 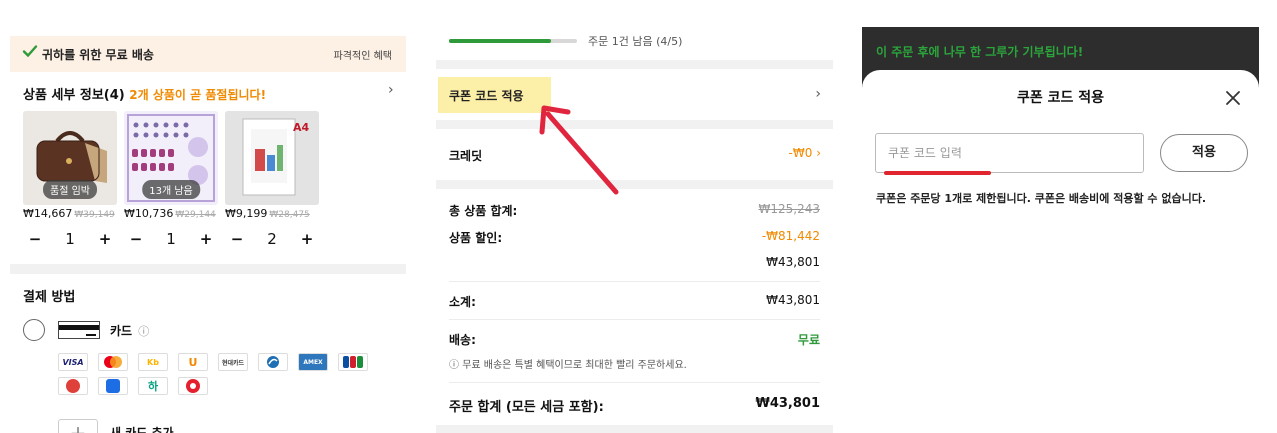 What do you see at coordinates (143, 331) in the screenshot?
I see `help-icon: ⓘ` at bounding box center [143, 331].